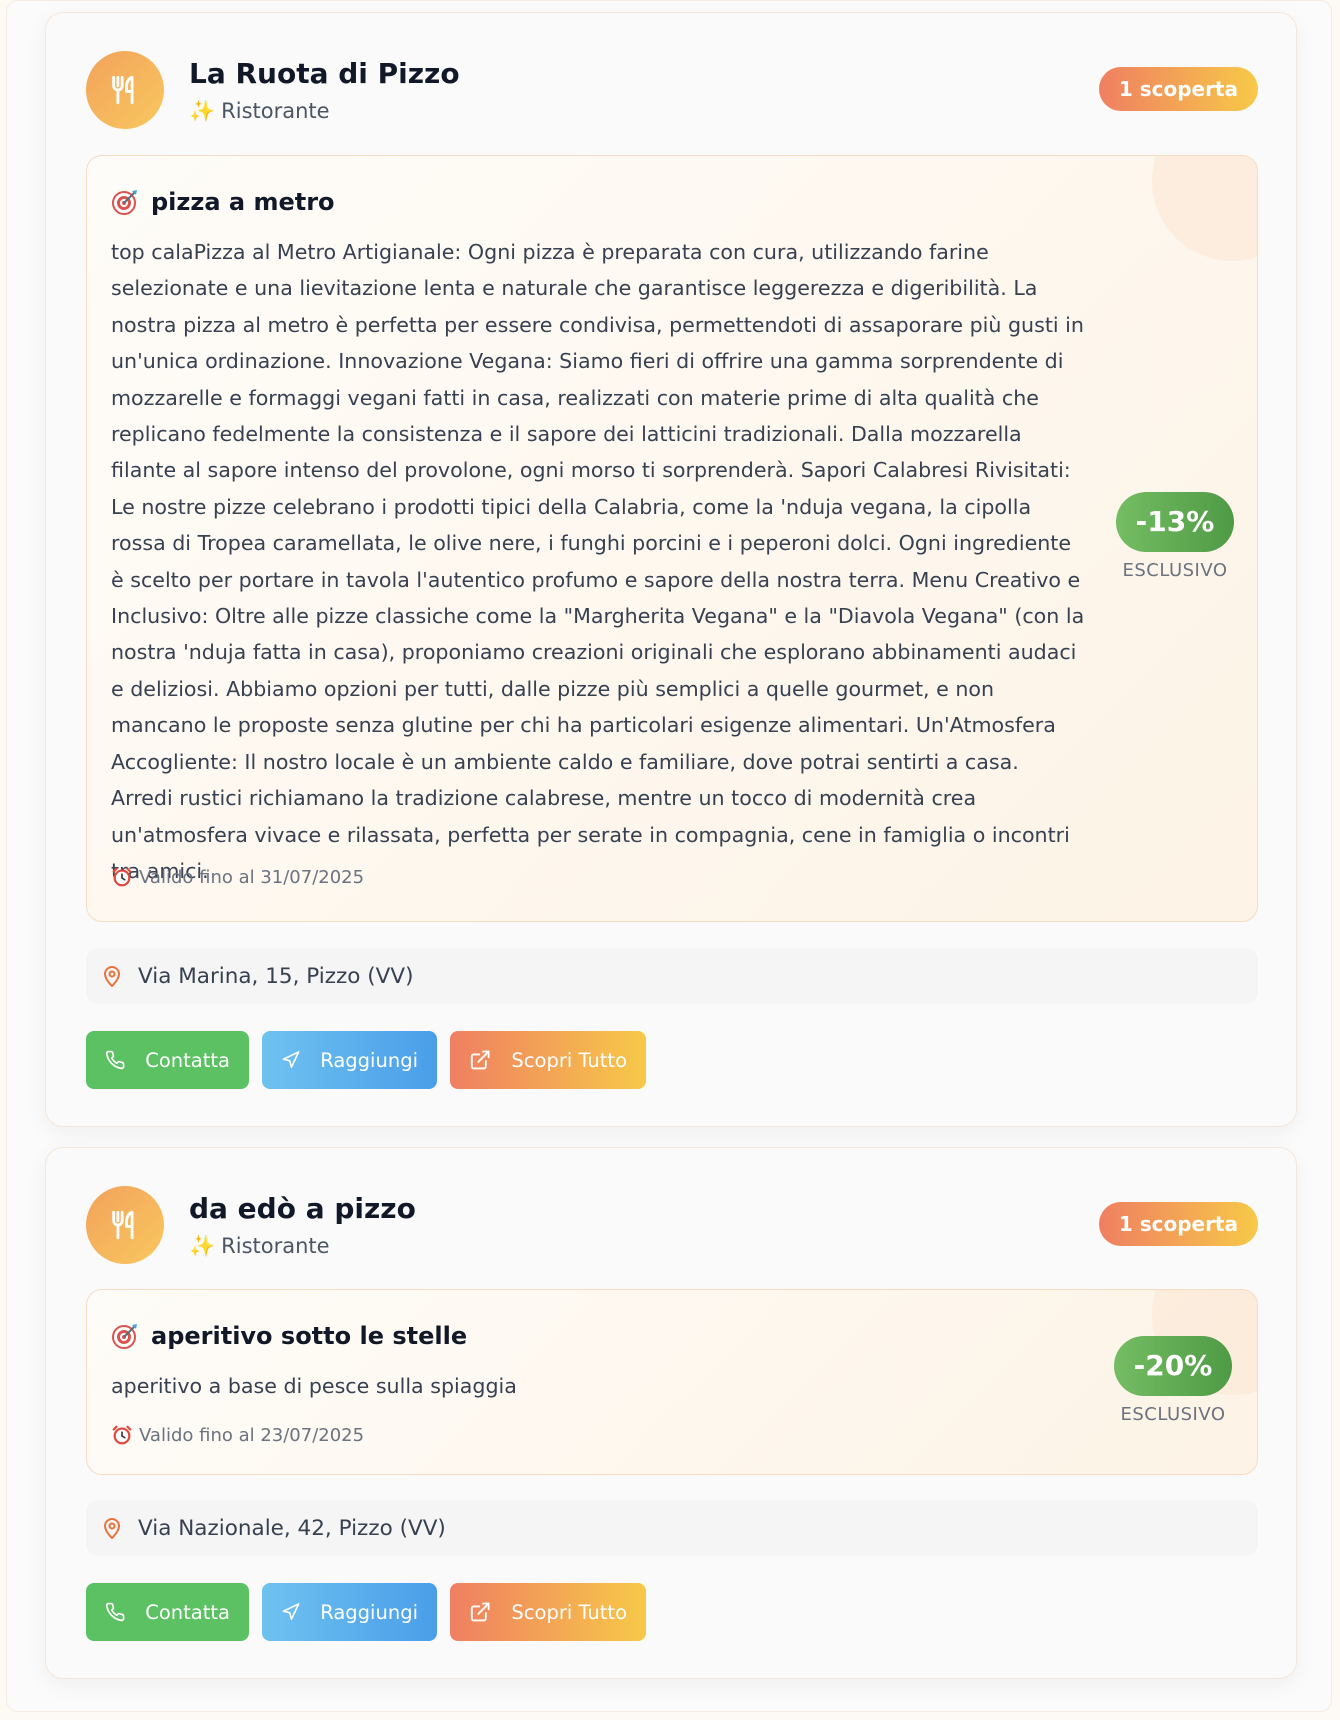 Image resolution: width=1340 pixels, height=1720 pixels. Describe the element at coordinates (276, 976) in the screenshot. I see `address-text: Via Marina, 15, Pizzo (VV)` at that location.